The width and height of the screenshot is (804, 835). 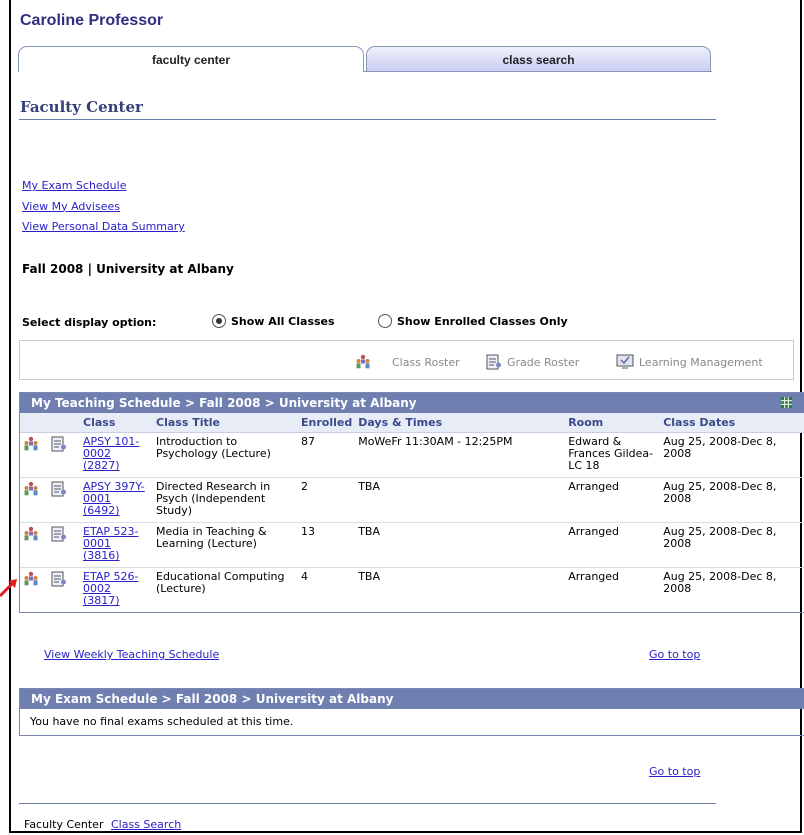 What do you see at coordinates (111, 453) in the screenshot?
I see `class-link: APSY 101- 0002 (2827)` at bounding box center [111, 453].